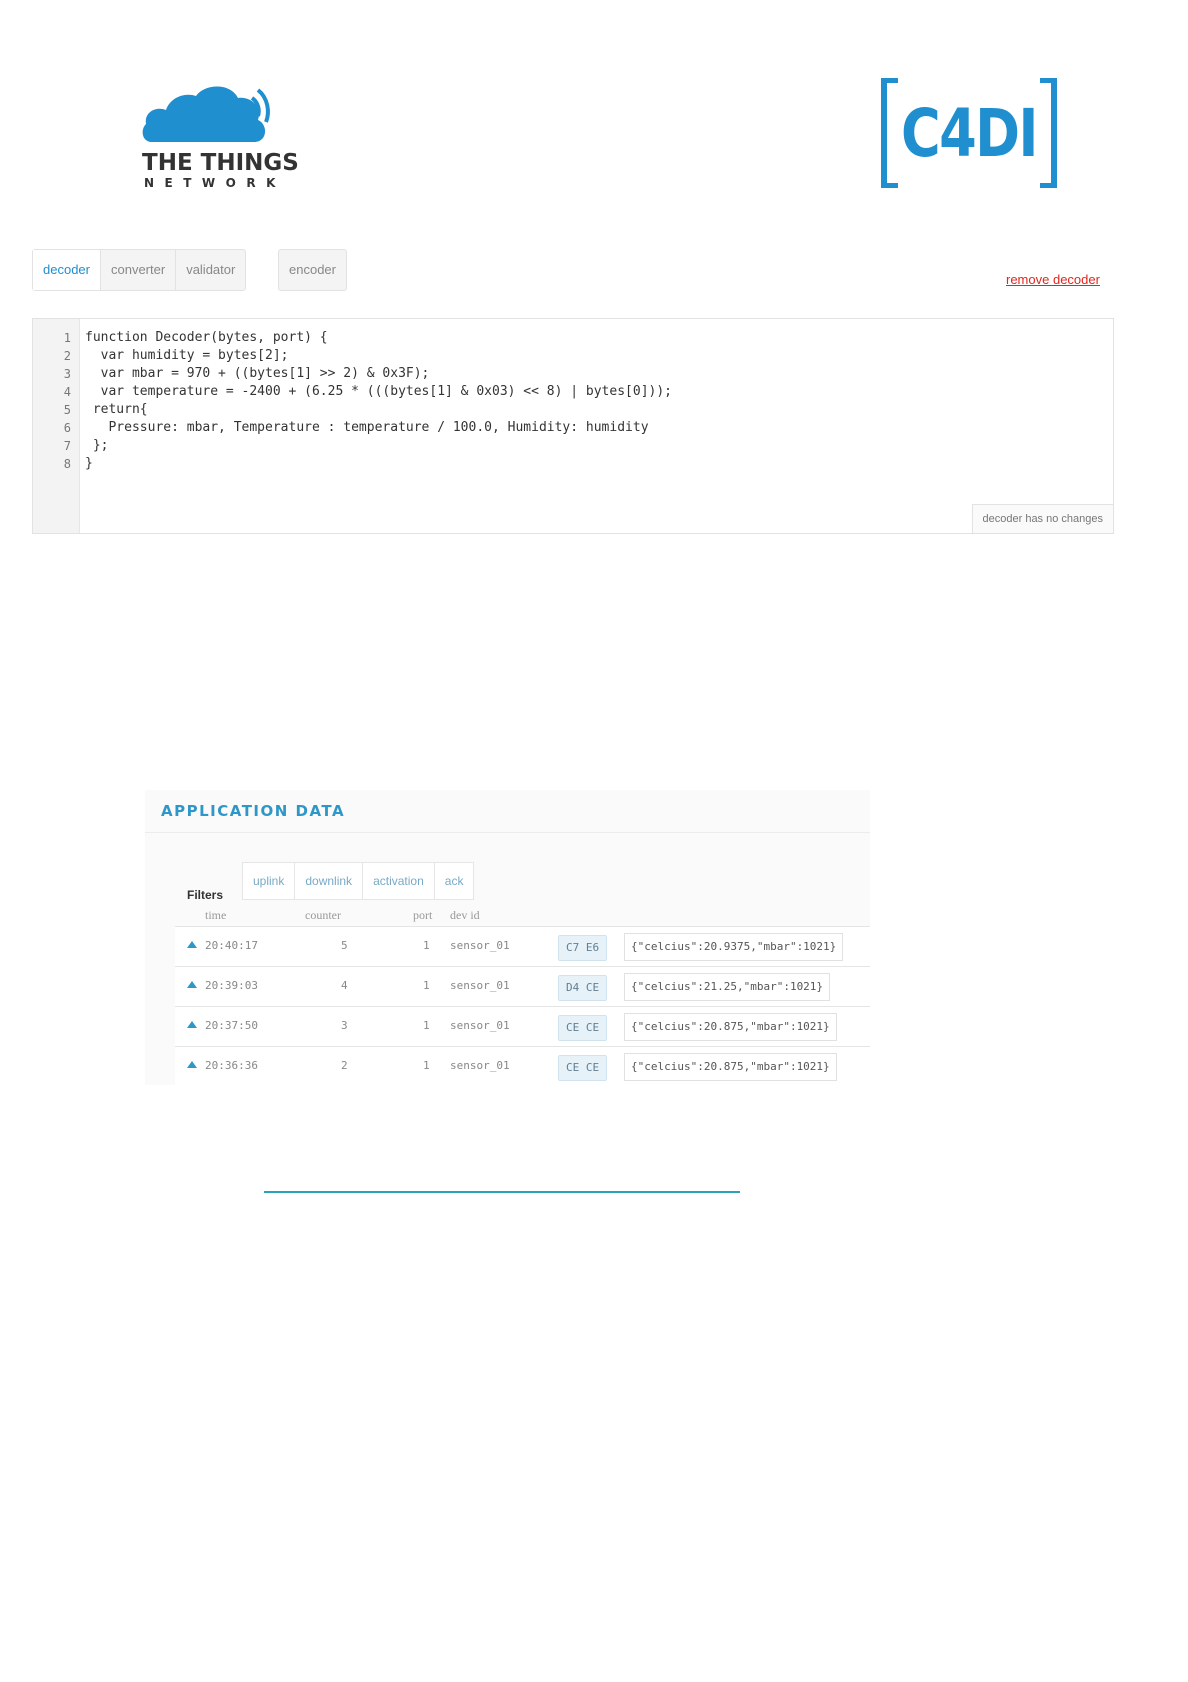  What do you see at coordinates (507, 811) in the screenshot?
I see `application-data-header: APPLICATION DATA` at bounding box center [507, 811].